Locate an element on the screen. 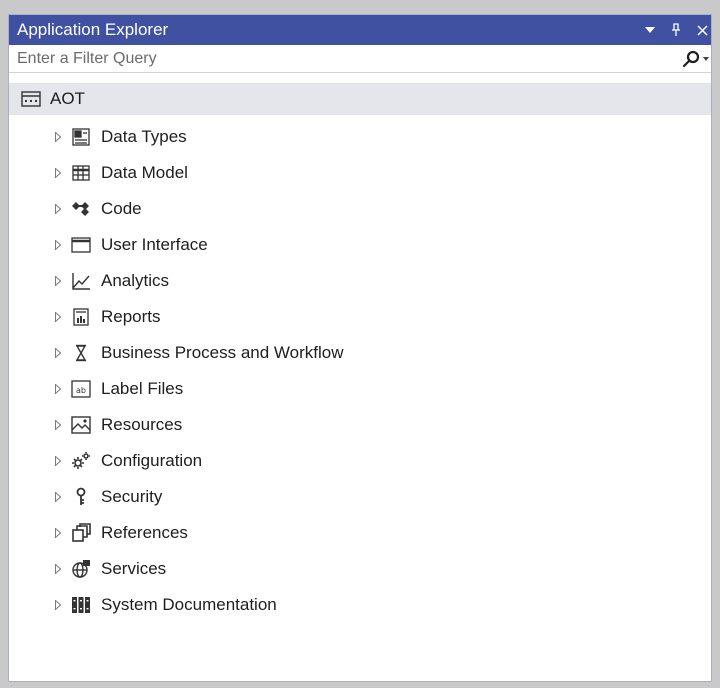  tree-item-configuration: Configuration is located at coordinates (360, 461).